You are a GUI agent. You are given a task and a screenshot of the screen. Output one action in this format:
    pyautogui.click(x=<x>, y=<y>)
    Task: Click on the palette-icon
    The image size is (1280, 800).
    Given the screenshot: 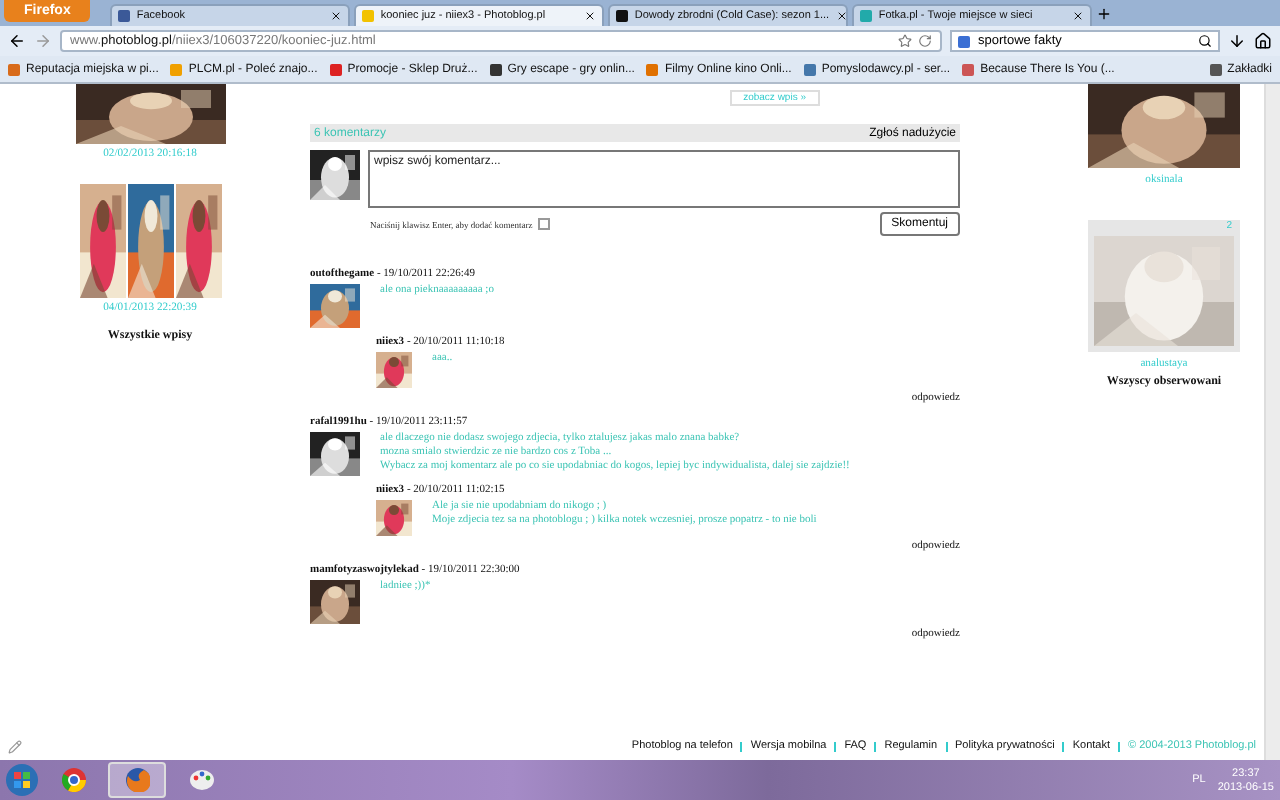 What is the action you would take?
    pyautogui.click(x=201, y=780)
    